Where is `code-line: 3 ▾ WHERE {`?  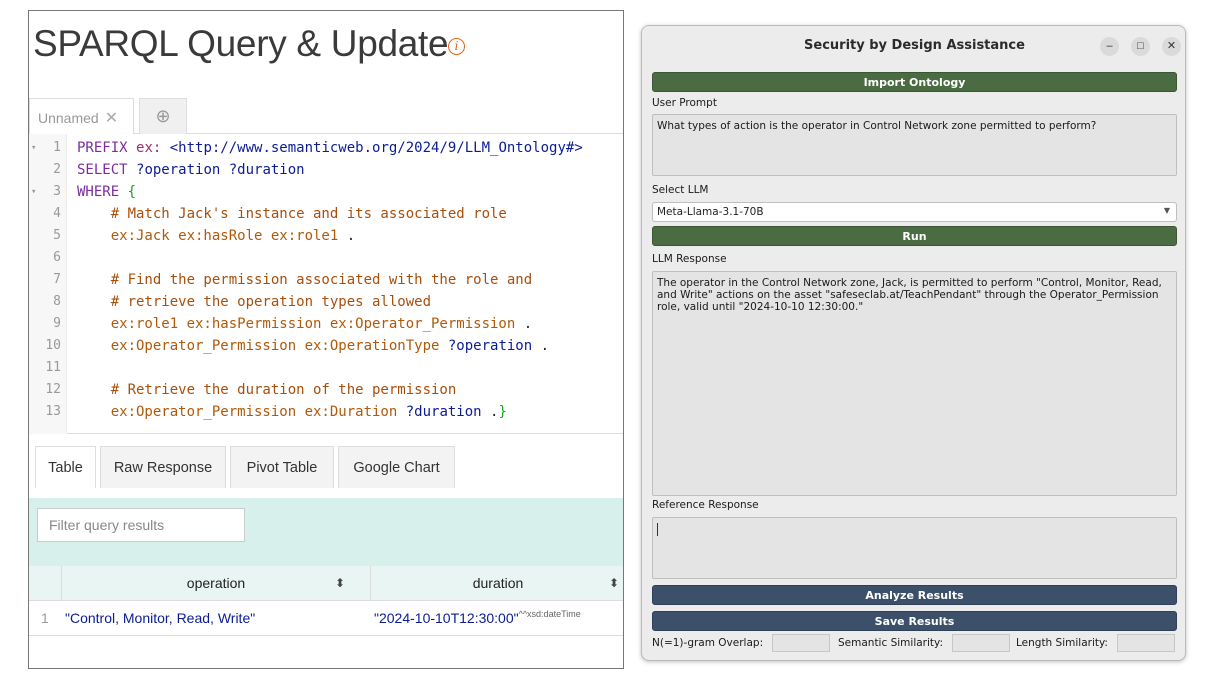
code-line: 3 ▾ WHERE { is located at coordinates (326, 192).